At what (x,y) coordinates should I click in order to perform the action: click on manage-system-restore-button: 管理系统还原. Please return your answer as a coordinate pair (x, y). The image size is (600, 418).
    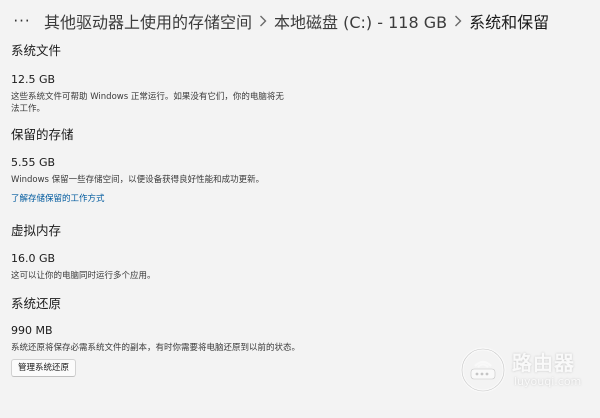
    Looking at the image, I should click on (44, 368).